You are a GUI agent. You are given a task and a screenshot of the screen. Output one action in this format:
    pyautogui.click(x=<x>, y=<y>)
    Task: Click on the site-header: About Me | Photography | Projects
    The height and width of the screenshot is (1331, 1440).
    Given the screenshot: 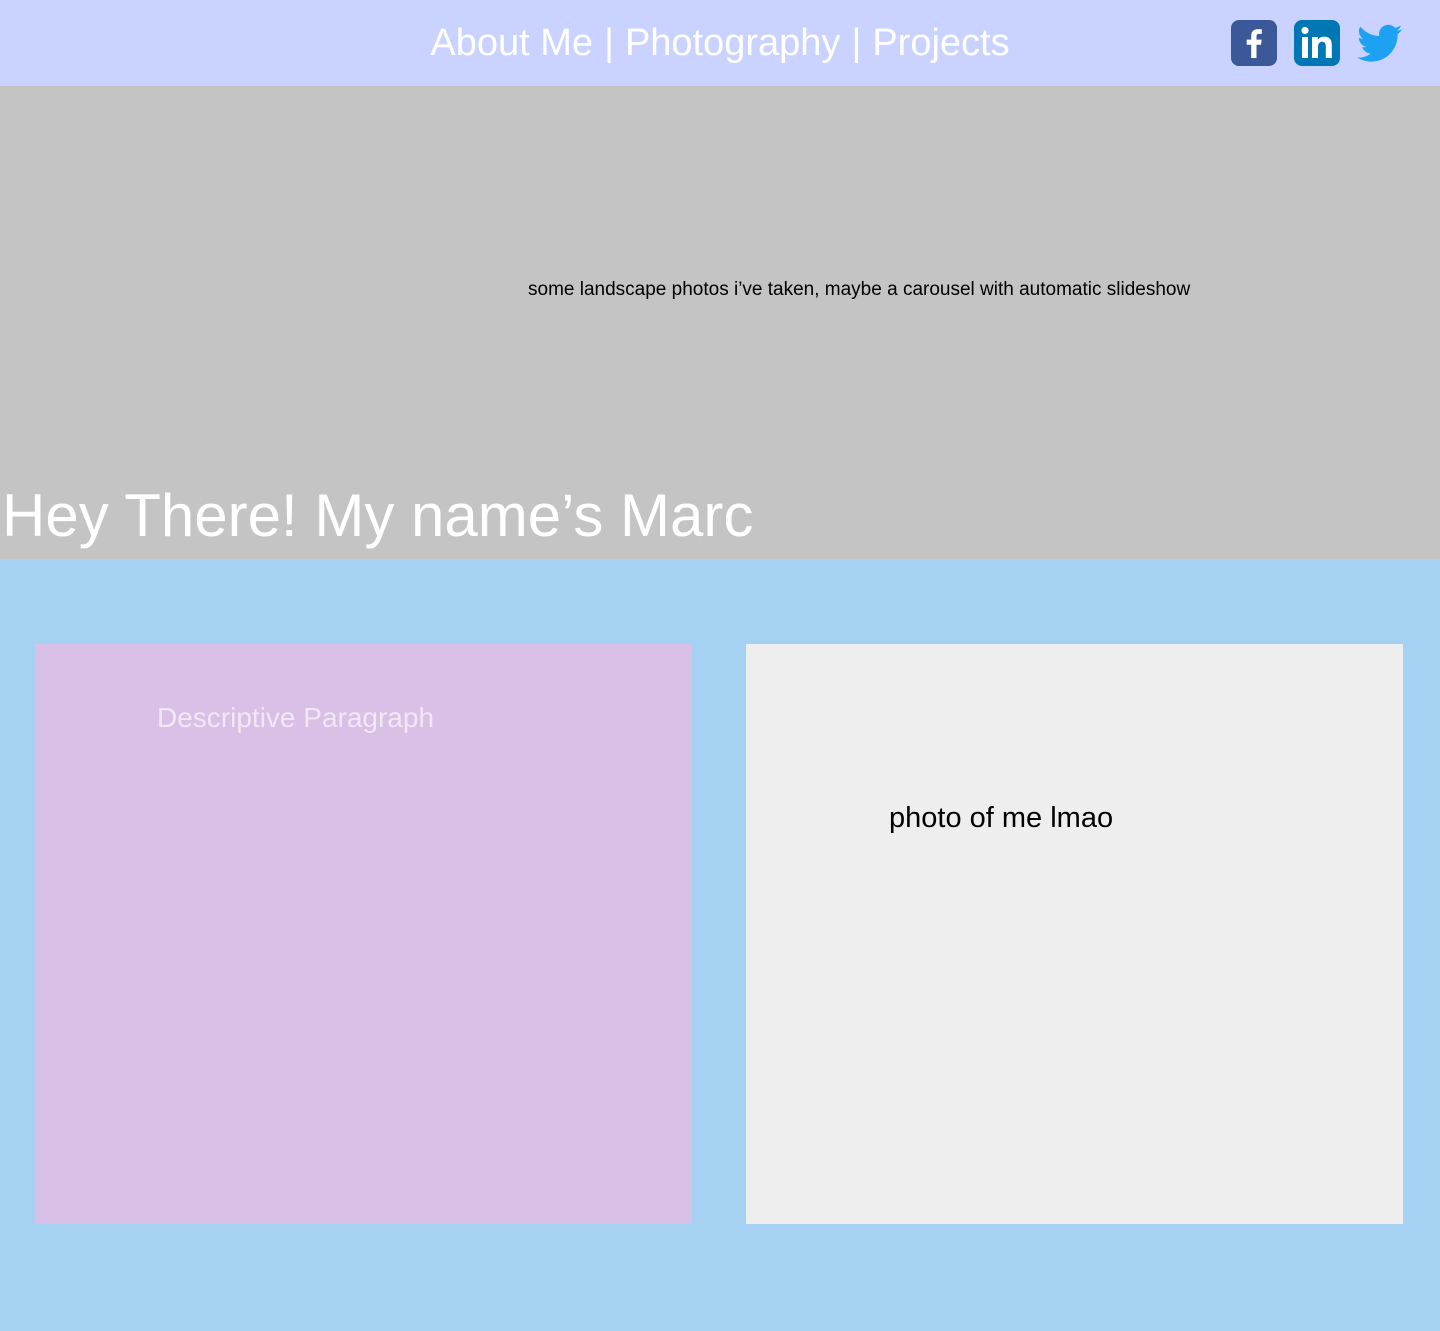 What is the action you would take?
    pyautogui.click(x=720, y=43)
    